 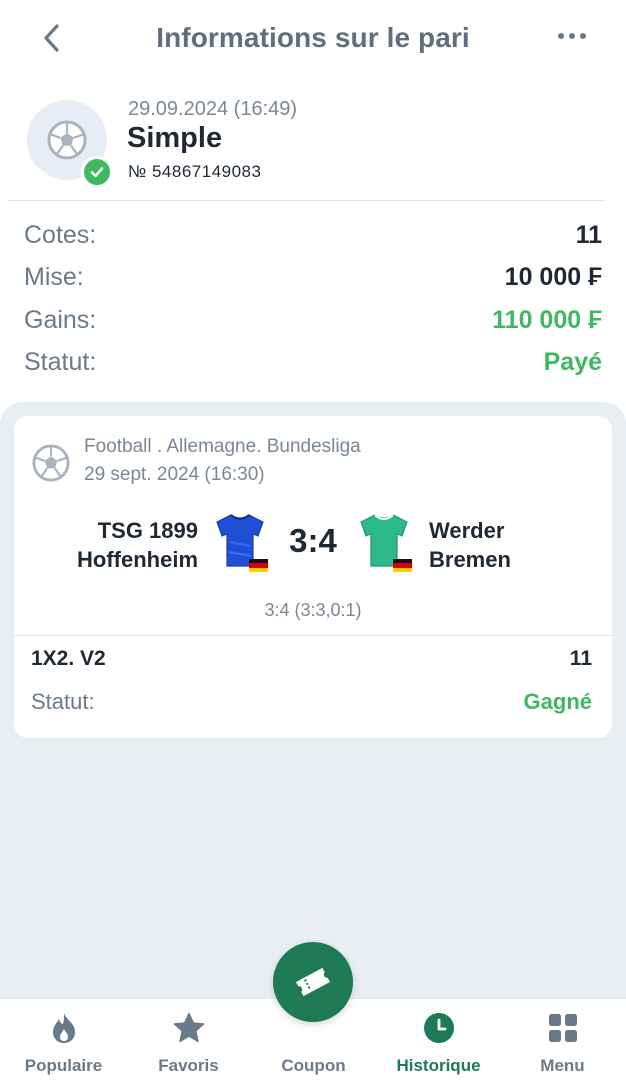 I want to click on match-score: 3:4, so click(x=313, y=540).